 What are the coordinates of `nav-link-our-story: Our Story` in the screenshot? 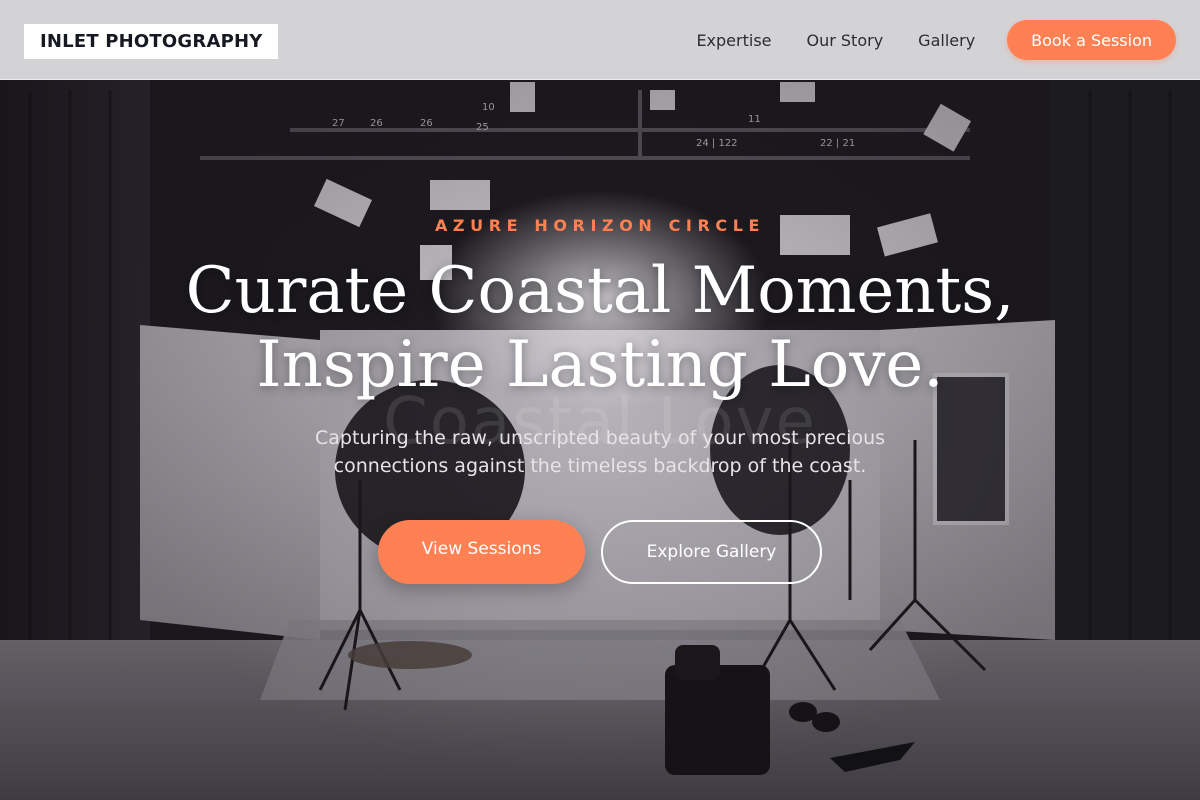 It's located at (845, 40).